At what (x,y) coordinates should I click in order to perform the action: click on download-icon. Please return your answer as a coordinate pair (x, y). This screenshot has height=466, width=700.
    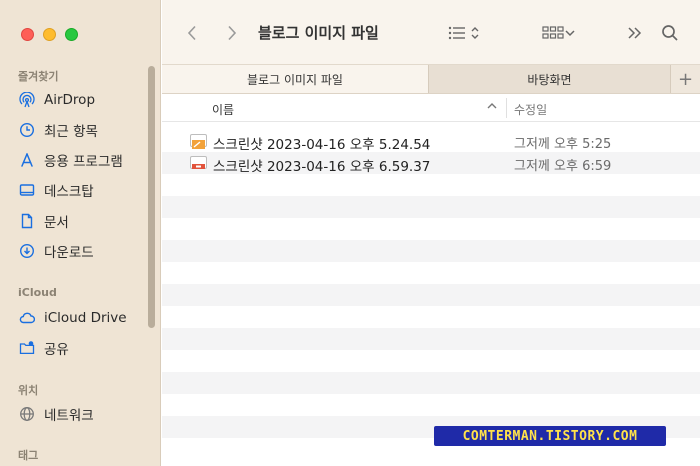
    Looking at the image, I should click on (27, 251).